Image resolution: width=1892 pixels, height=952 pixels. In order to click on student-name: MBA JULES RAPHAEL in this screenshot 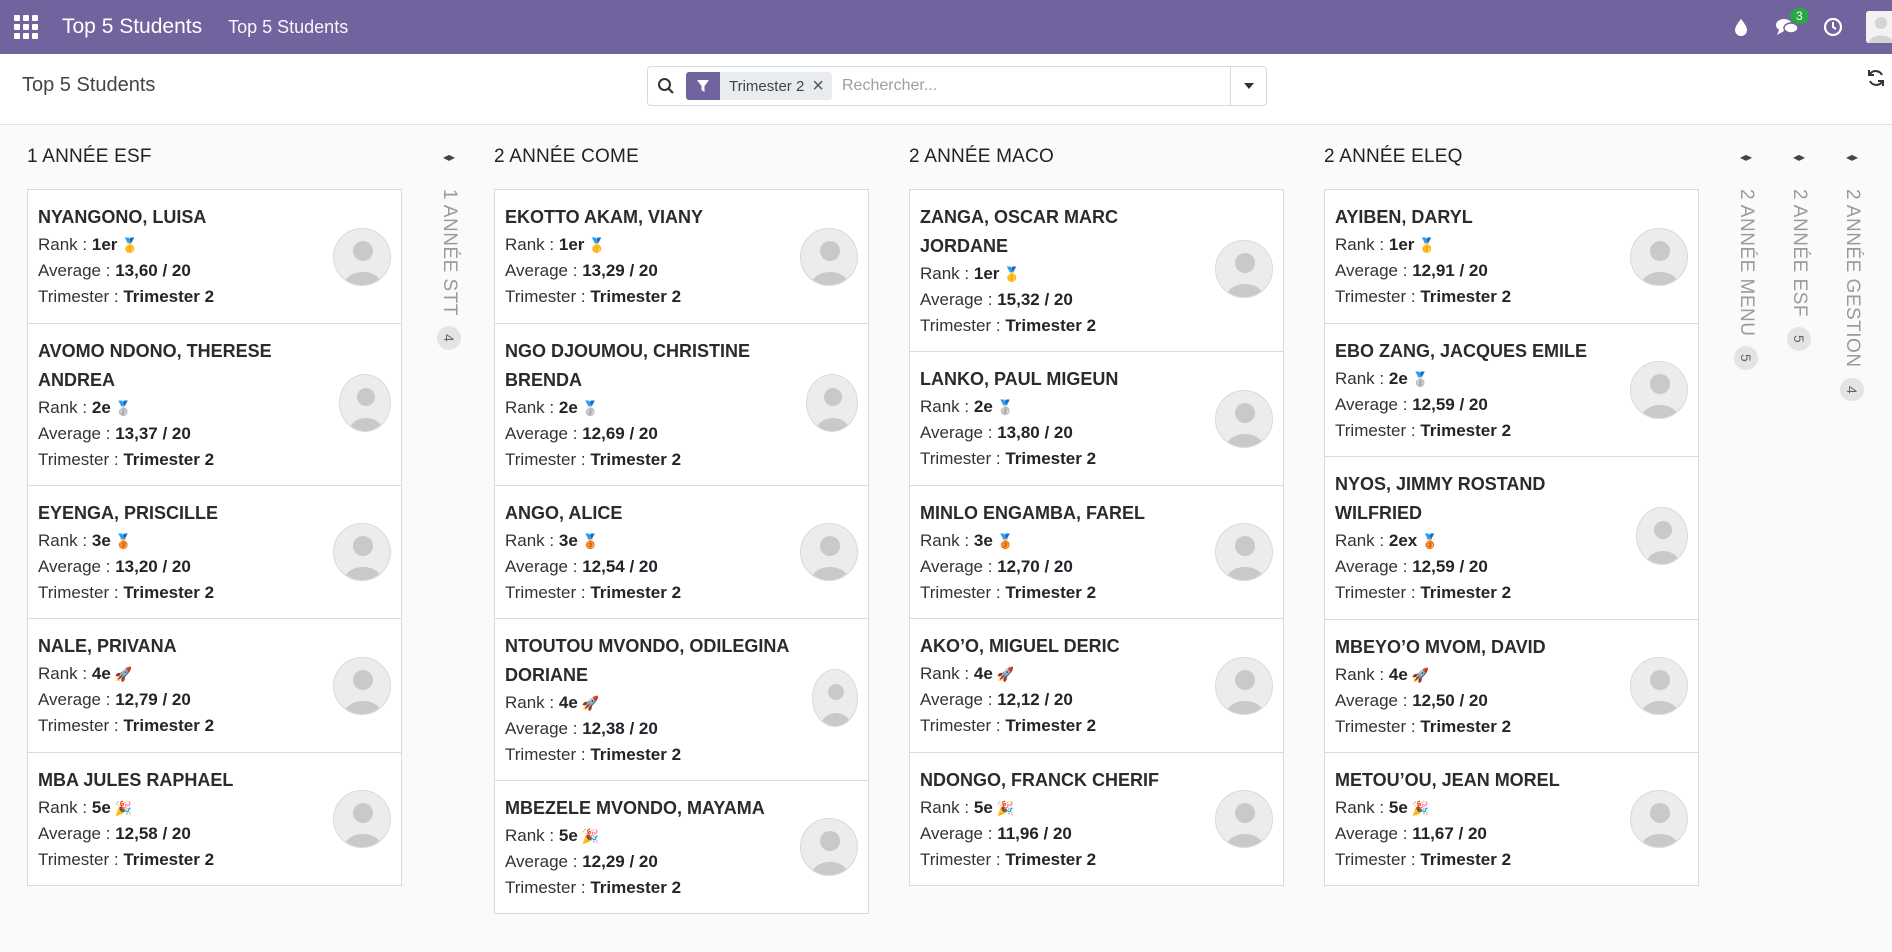, I will do `click(136, 780)`.